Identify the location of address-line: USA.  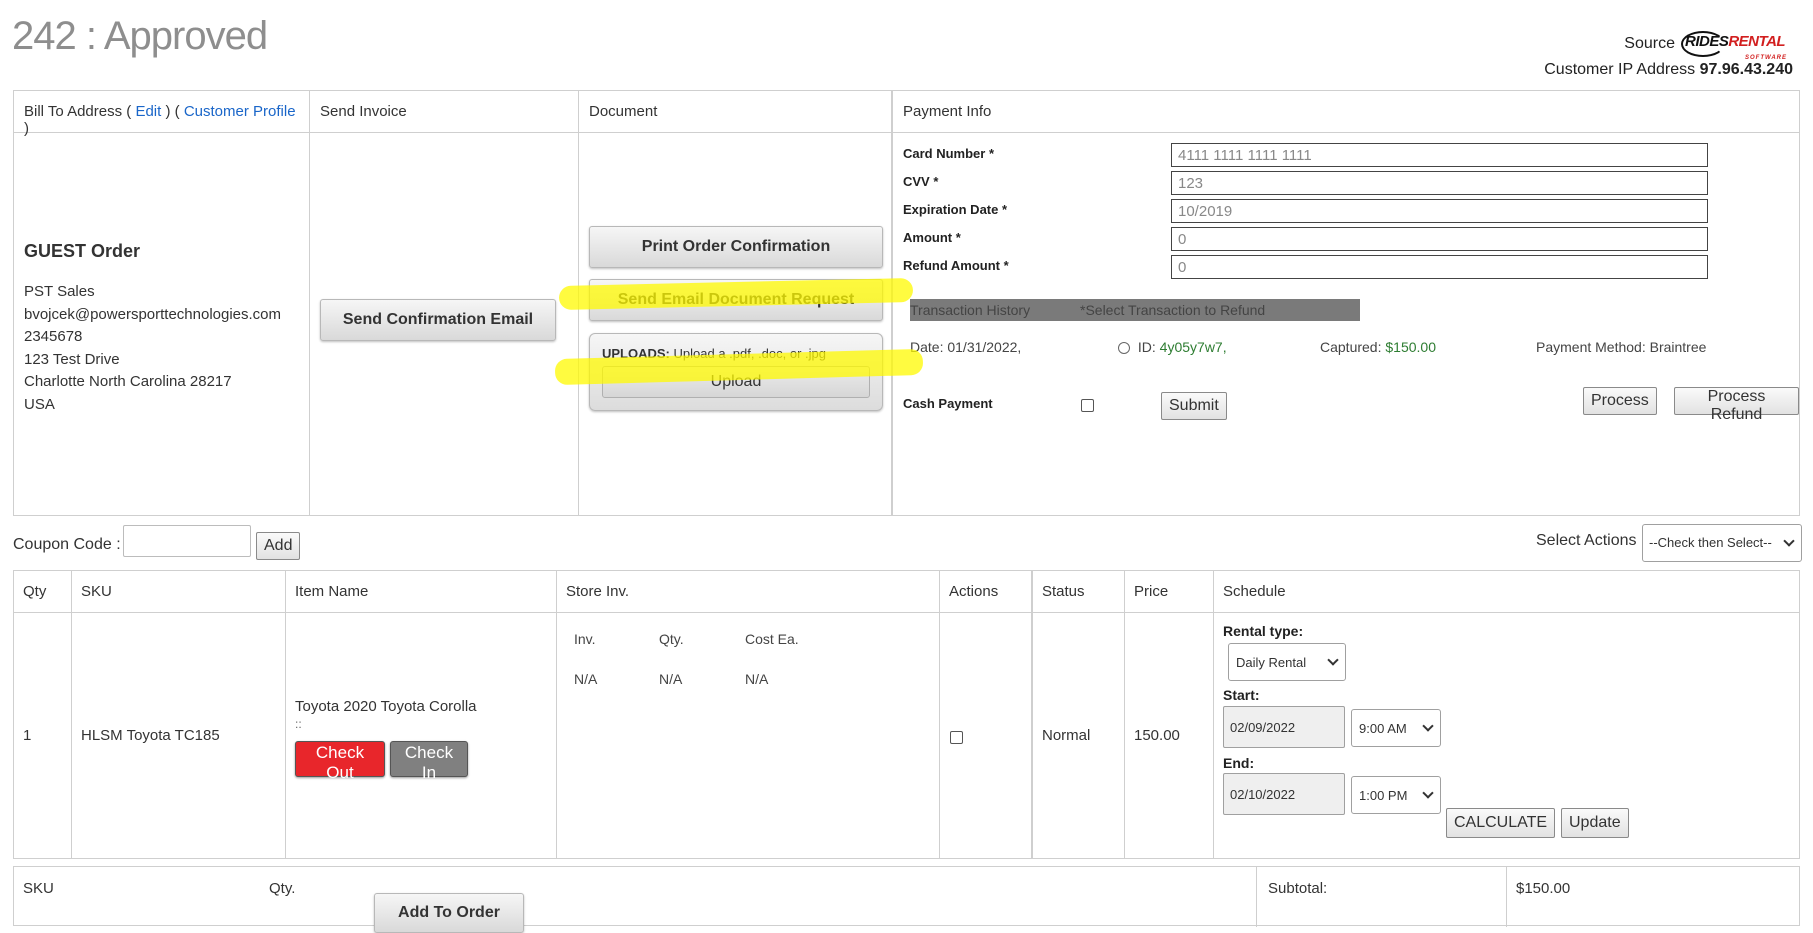
(39, 404).